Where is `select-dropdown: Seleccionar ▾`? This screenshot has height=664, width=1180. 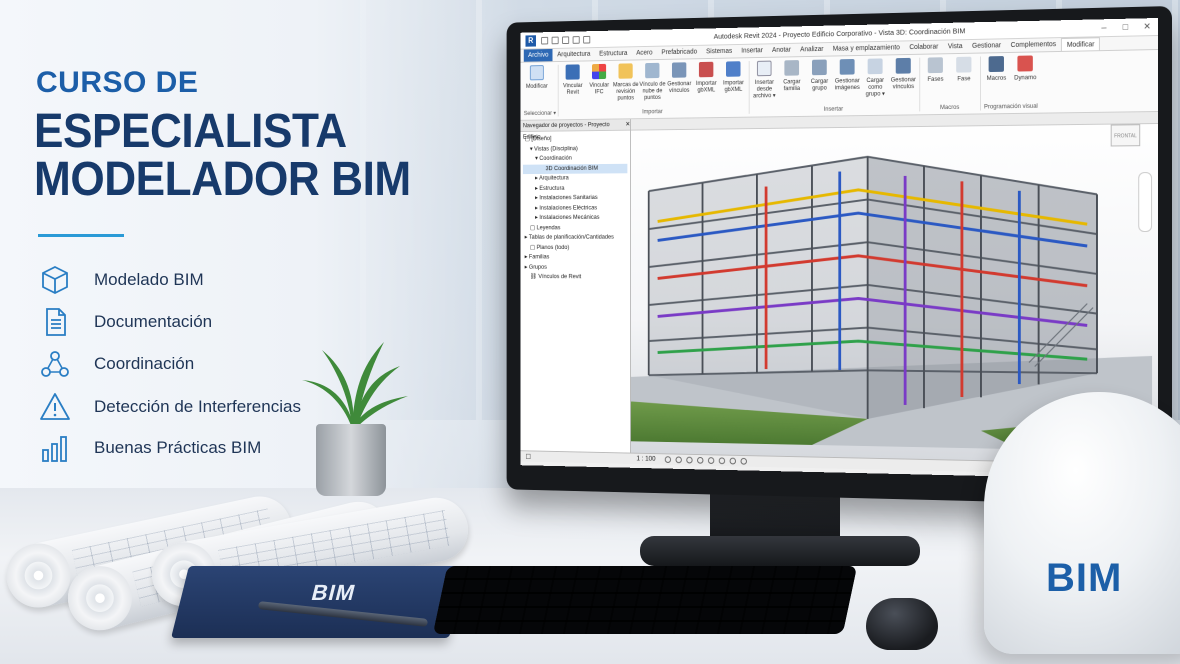 select-dropdown: Seleccionar ▾ is located at coordinates (540, 112).